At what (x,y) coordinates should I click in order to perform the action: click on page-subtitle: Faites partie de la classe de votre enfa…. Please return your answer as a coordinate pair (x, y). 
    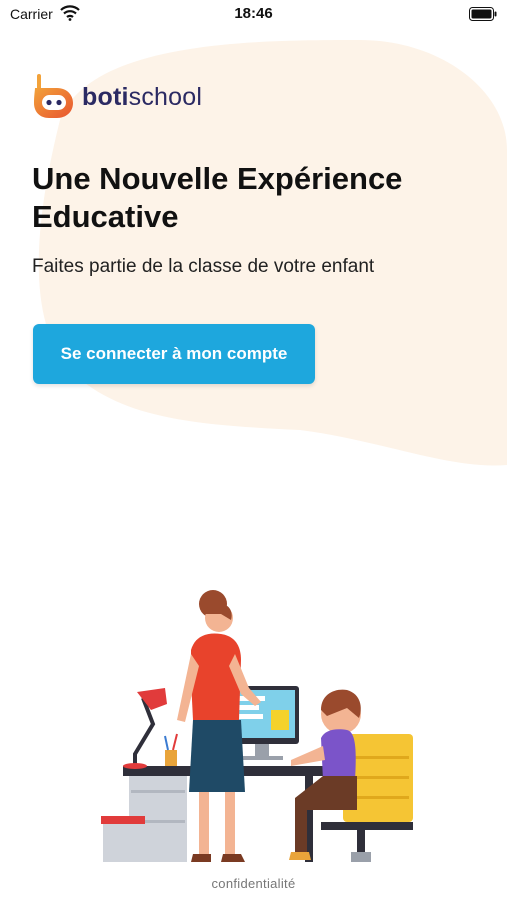
    Looking at the image, I should click on (203, 266).